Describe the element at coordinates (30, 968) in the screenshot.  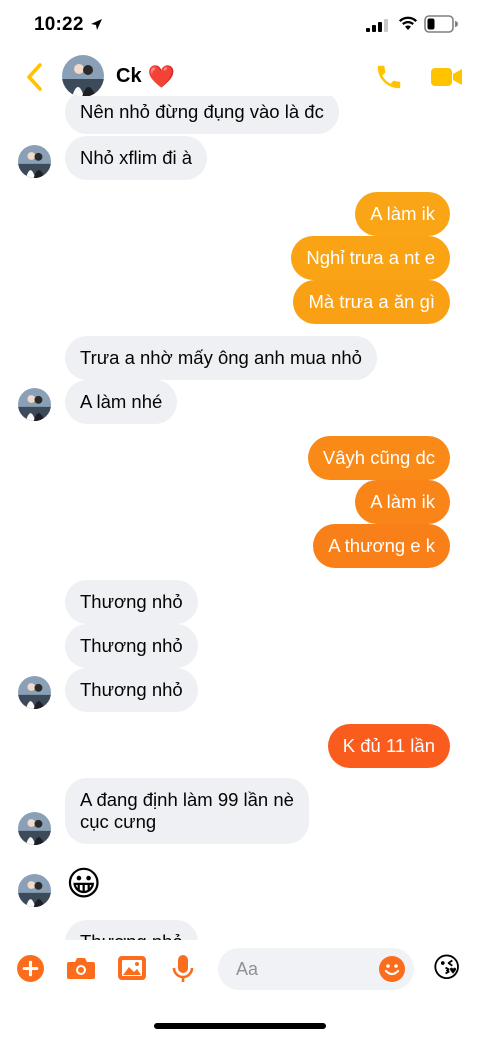
I see `plus-icon` at that location.